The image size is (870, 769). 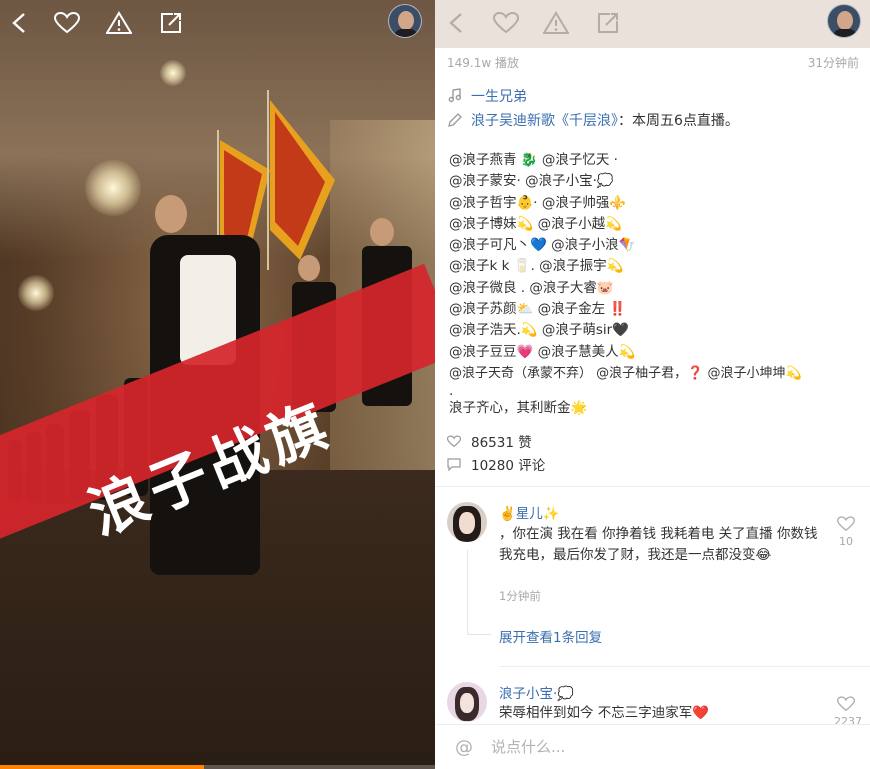 I want to click on comment-input, so click(x=661, y=747).